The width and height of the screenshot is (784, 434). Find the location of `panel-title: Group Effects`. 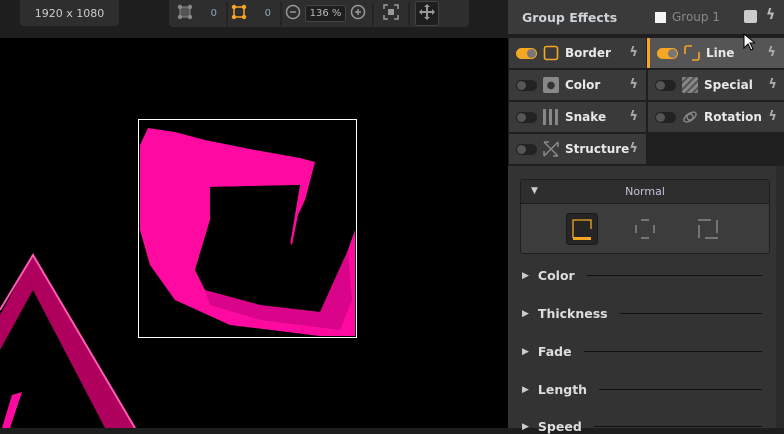

panel-title: Group Effects is located at coordinates (570, 17).